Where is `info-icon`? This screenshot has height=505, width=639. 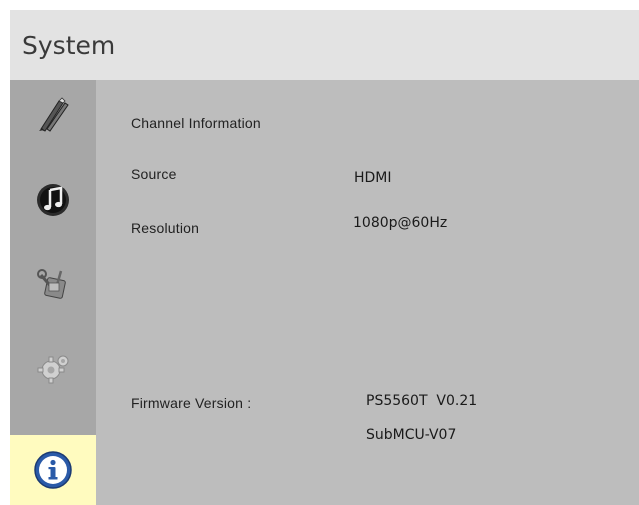 info-icon is located at coordinates (53, 470).